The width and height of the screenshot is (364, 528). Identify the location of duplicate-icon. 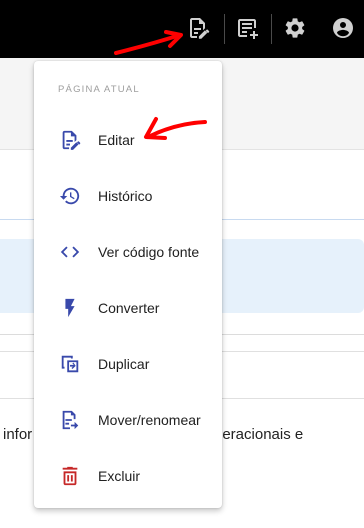
(70, 364).